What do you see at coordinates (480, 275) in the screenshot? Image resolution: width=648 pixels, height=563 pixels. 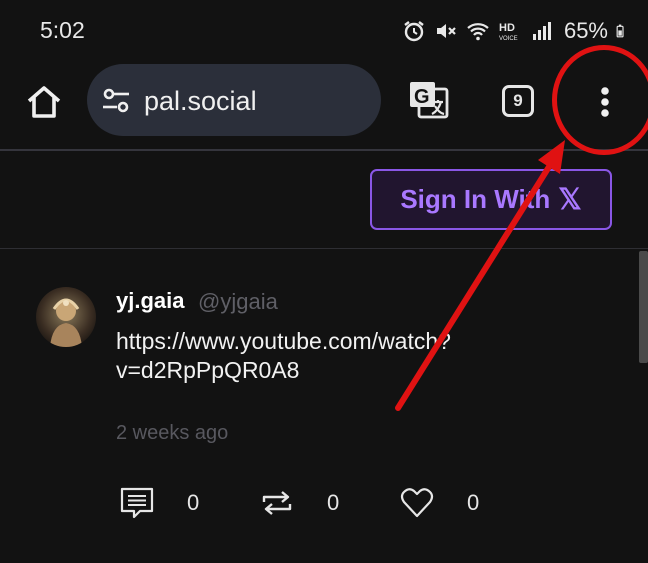 I see `annotation-arrow` at bounding box center [480, 275].